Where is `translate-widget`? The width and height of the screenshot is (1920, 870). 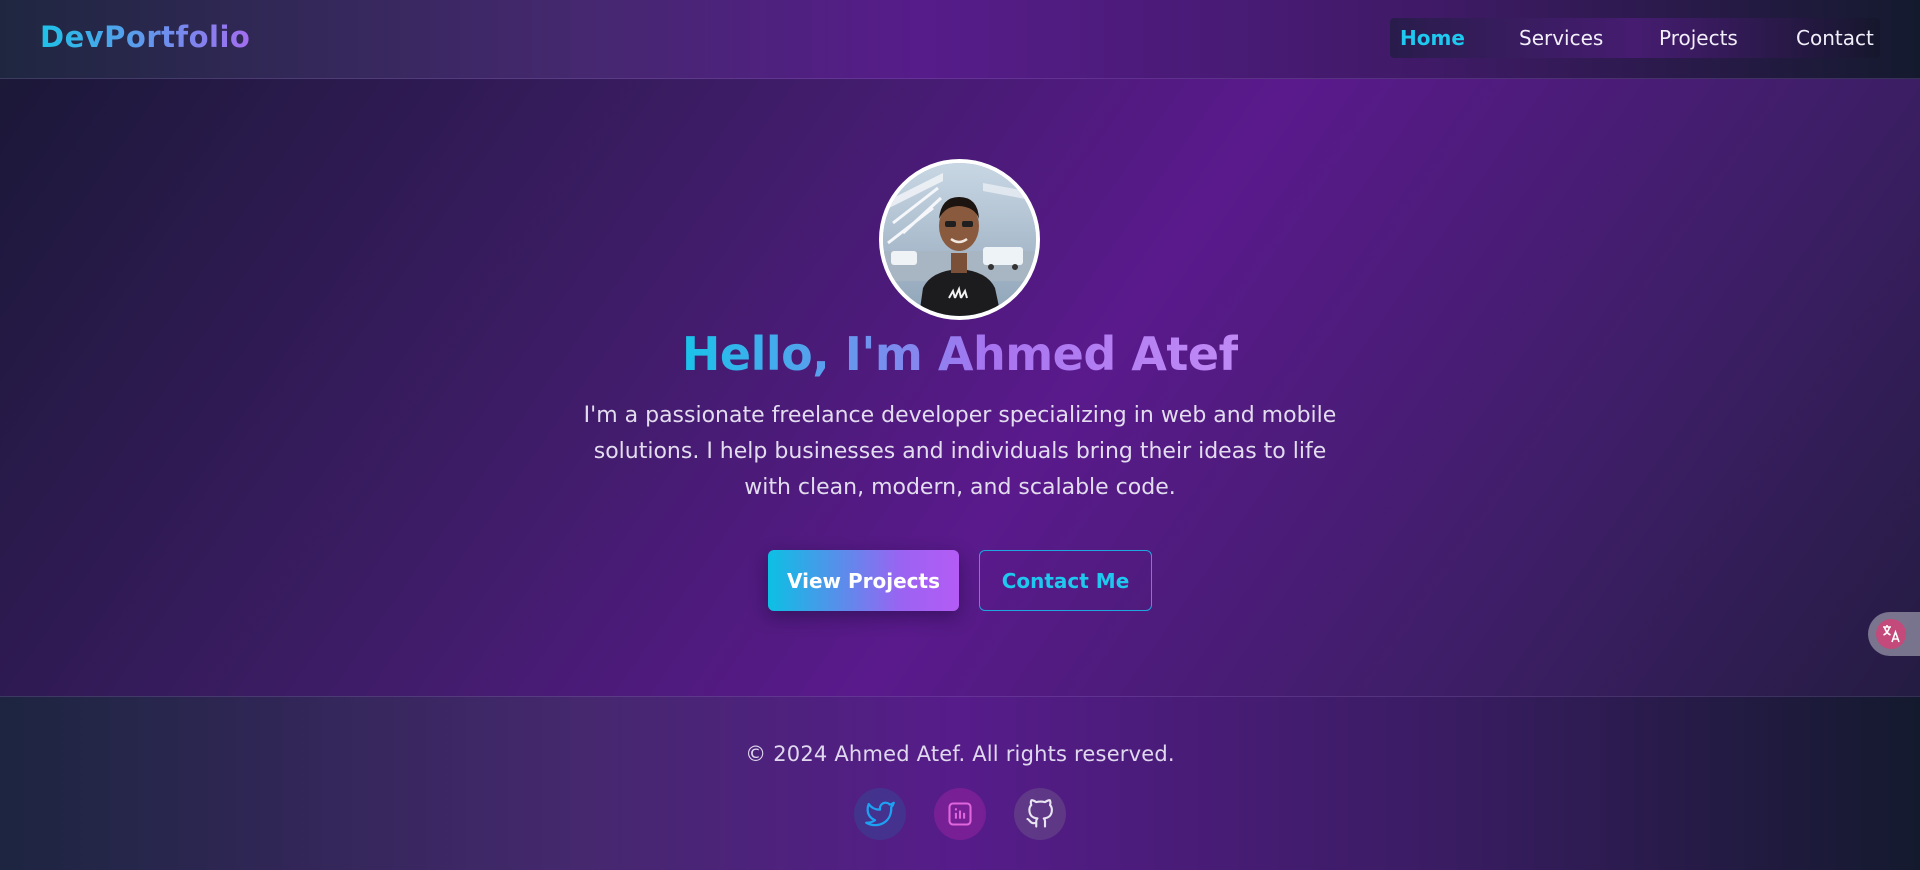 translate-widget is located at coordinates (1894, 634).